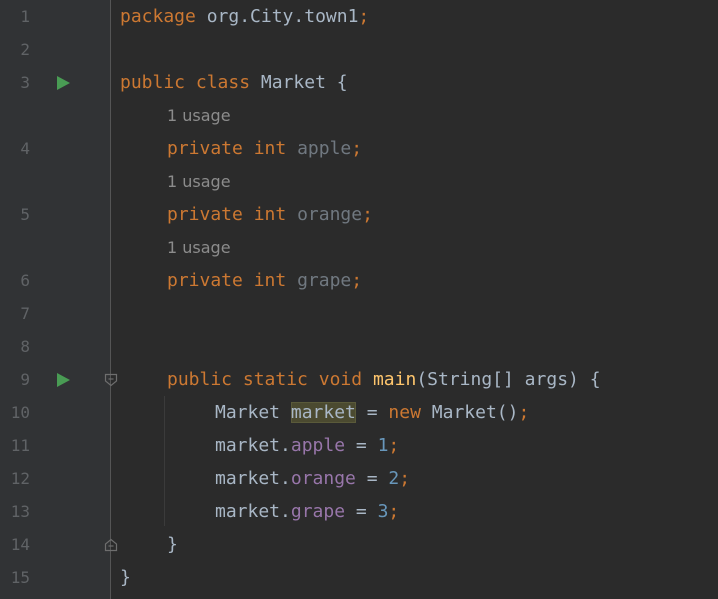  I want to click on number-literal: 2, so click(394, 478).